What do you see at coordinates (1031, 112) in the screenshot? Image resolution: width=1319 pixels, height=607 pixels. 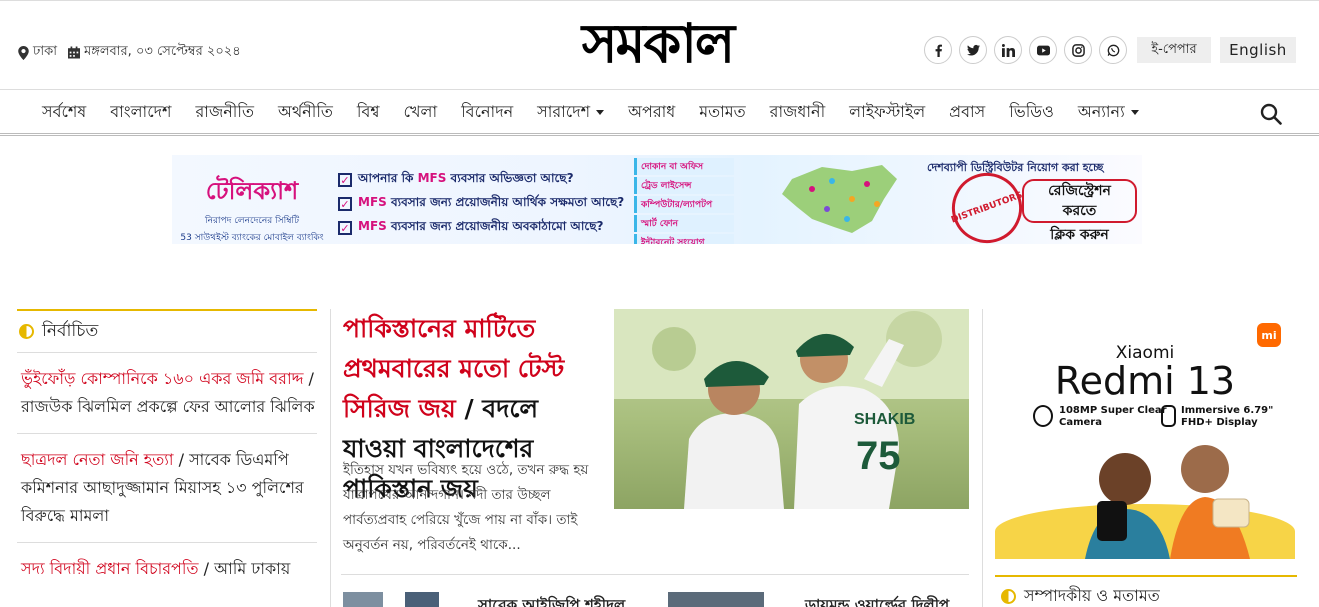 I see `nav-item-video: ভিডিও` at bounding box center [1031, 112].